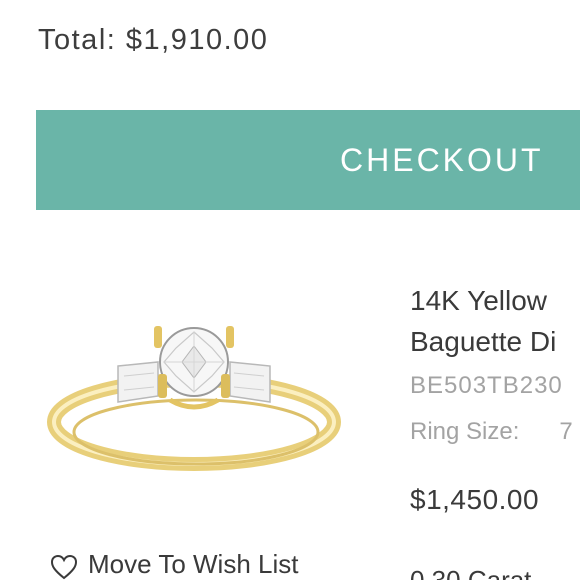 Image resolution: width=580 pixels, height=580 pixels. Describe the element at coordinates (158, 337) in the screenshot. I see `prong-left-back` at that location.